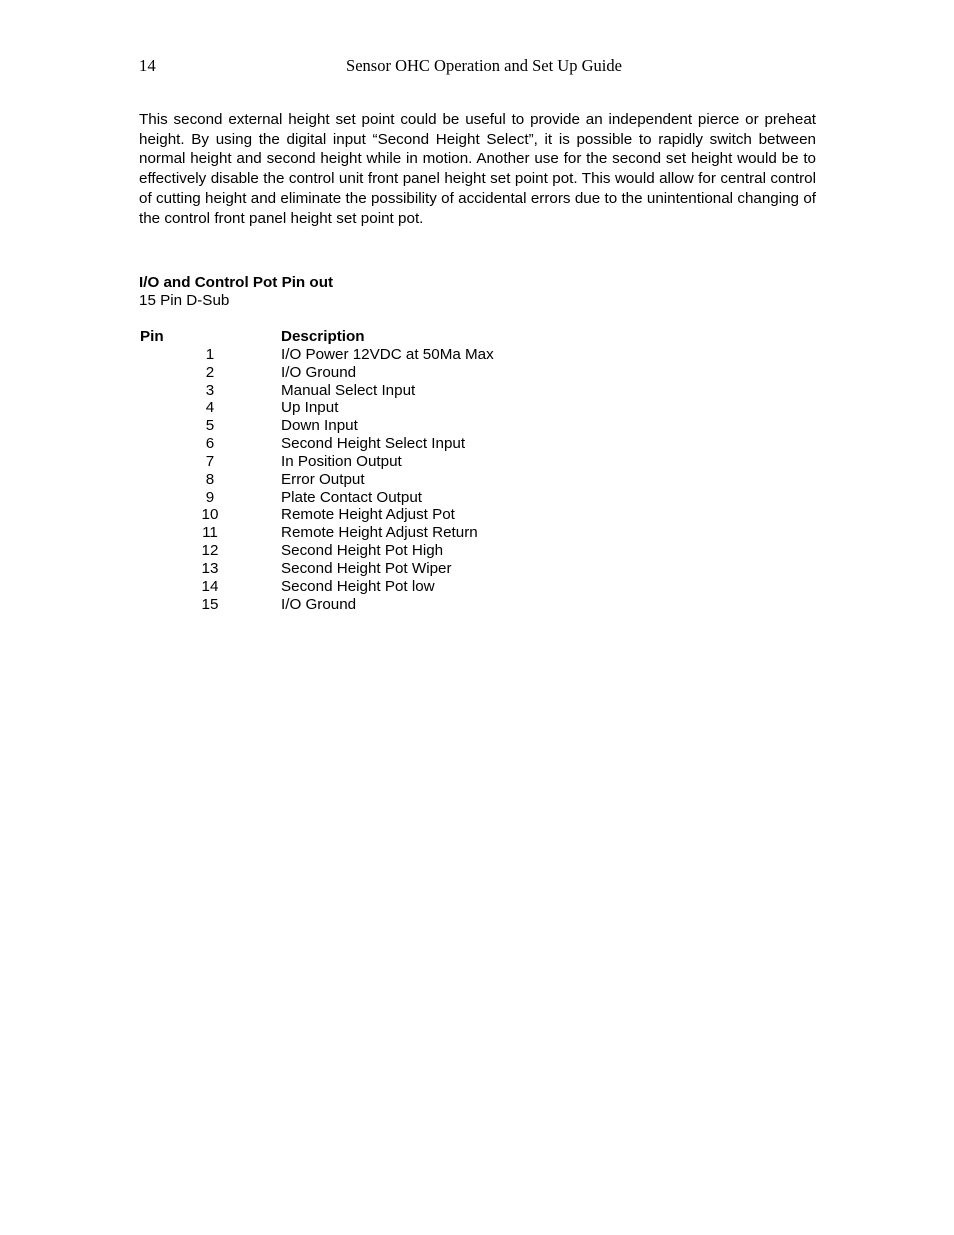 The height and width of the screenshot is (1235, 954). I want to click on table-row: 5 Down Input, so click(425, 426).